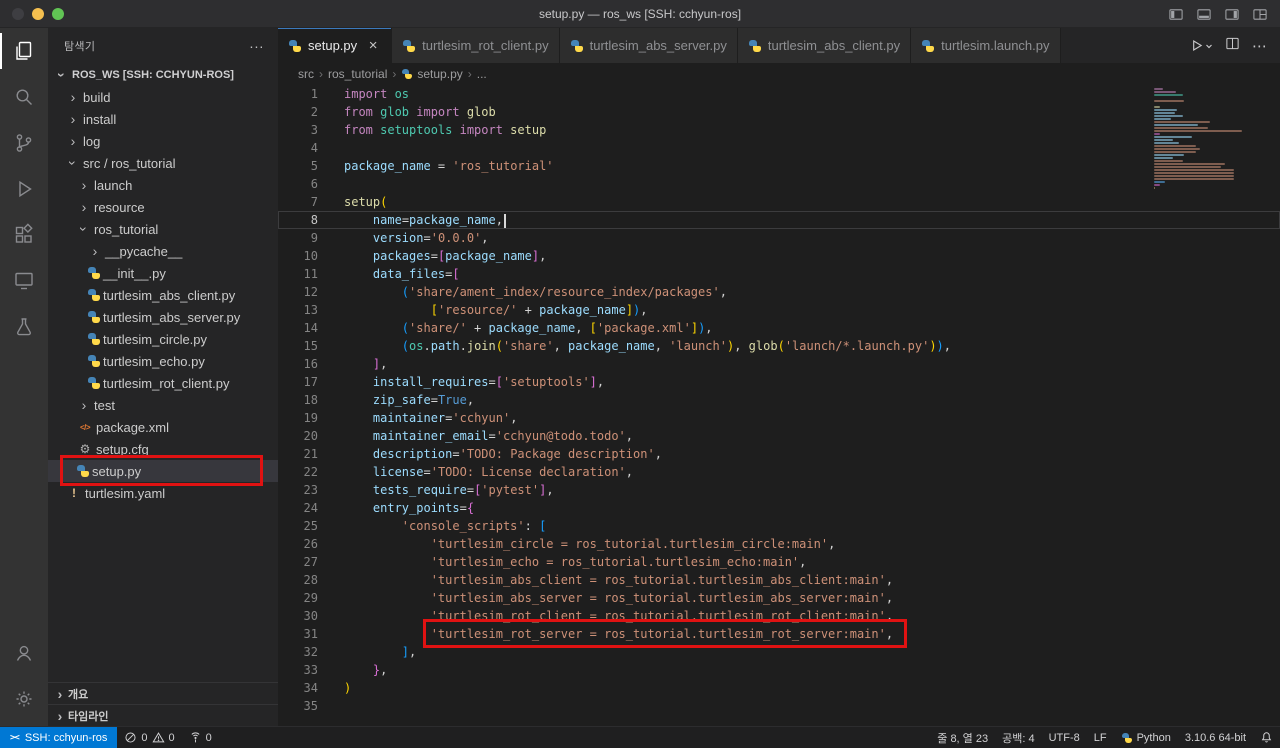 The width and height of the screenshot is (1280, 748). I want to click on tree-item-ros-tutorial: › ros_tutorial, so click(163, 229).